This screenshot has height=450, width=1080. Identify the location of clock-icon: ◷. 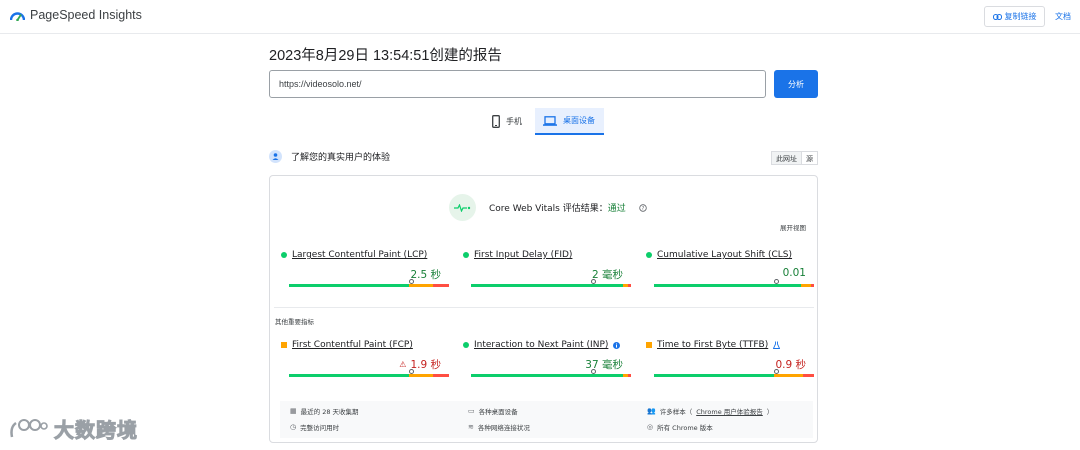
(293, 427).